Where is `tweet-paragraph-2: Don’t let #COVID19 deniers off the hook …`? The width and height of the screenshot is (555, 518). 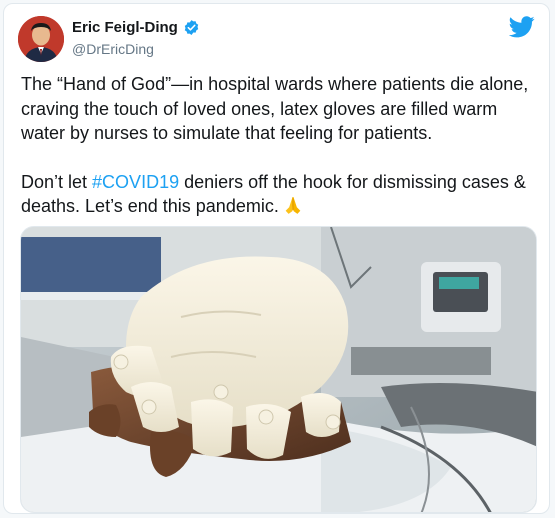
tweet-paragraph-2: Don’t let #COVID19 deniers off the hook … is located at coordinates (281, 194).